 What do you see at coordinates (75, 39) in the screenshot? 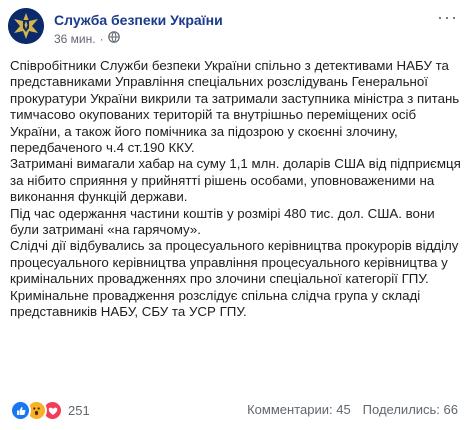
I see `post-timestamp: 36 мин.` at bounding box center [75, 39].